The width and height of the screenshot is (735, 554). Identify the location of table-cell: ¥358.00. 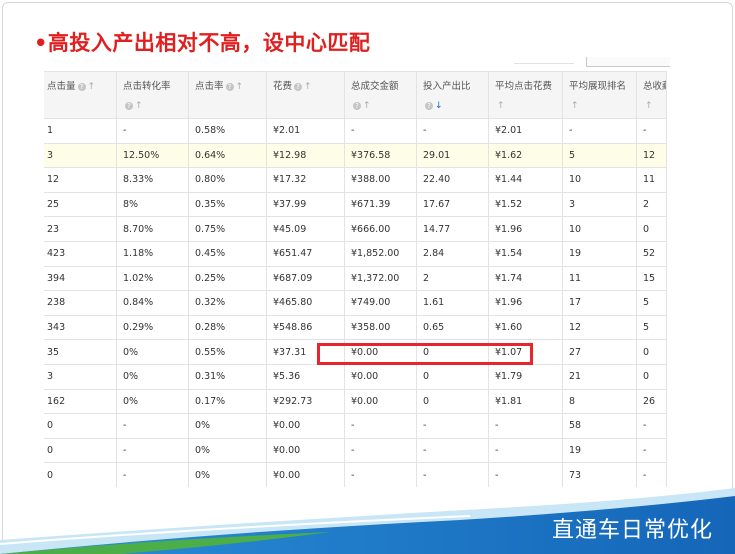
(380, 327).